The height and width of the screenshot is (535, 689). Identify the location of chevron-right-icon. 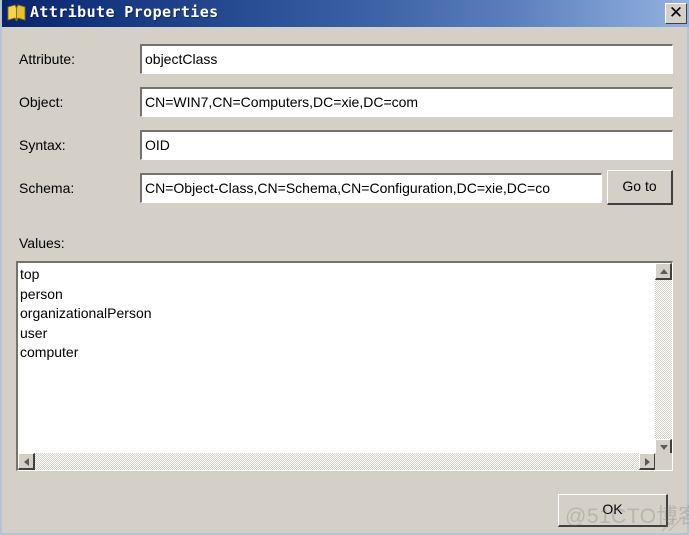
(647, 462).